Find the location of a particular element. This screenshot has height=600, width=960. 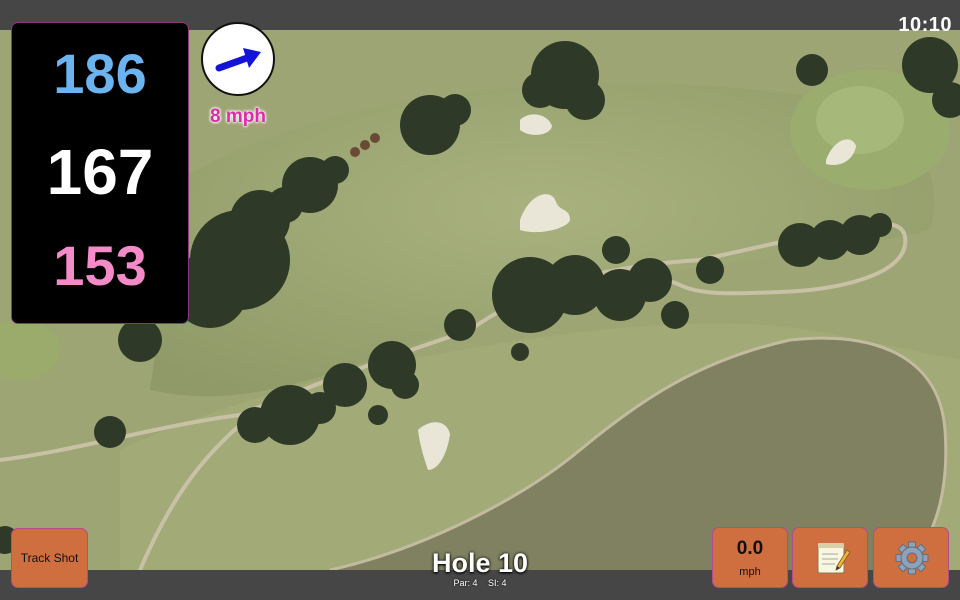

back-distance: 186 is located at coordinates (100, 73).